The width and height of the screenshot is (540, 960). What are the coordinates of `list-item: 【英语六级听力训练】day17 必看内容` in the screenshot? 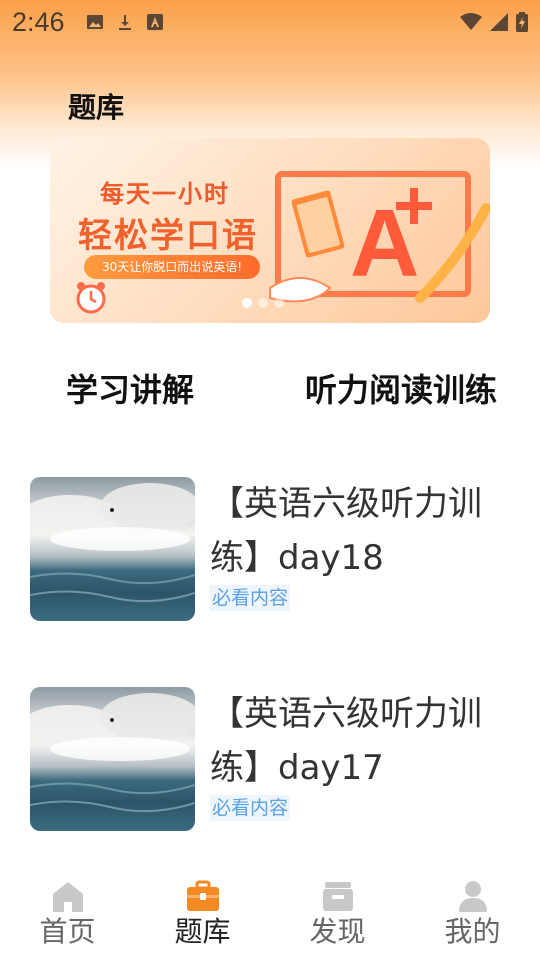 It's located at (270, 759).